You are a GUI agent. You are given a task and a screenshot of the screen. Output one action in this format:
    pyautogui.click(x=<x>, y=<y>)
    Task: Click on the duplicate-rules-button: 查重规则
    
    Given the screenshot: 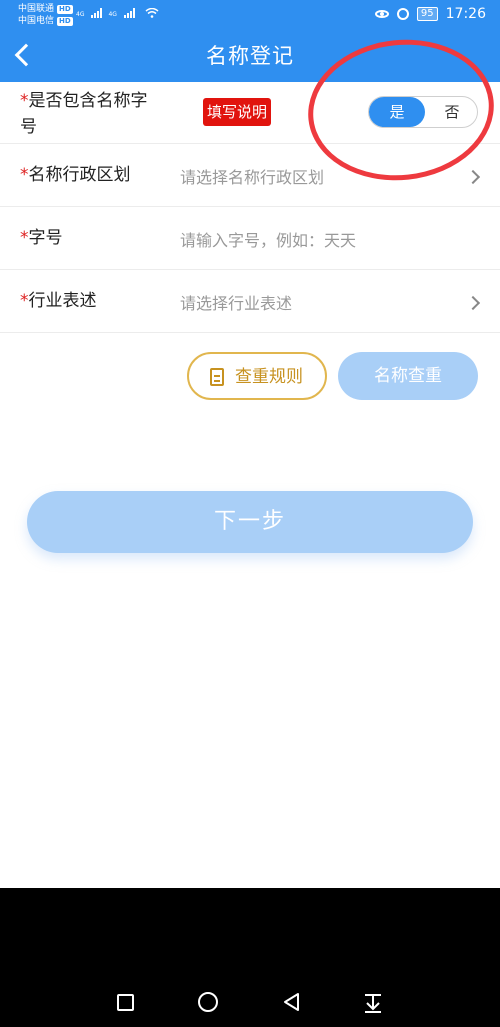 What is the action you would take?
    pyautogui.click(x=257, y=376)
    